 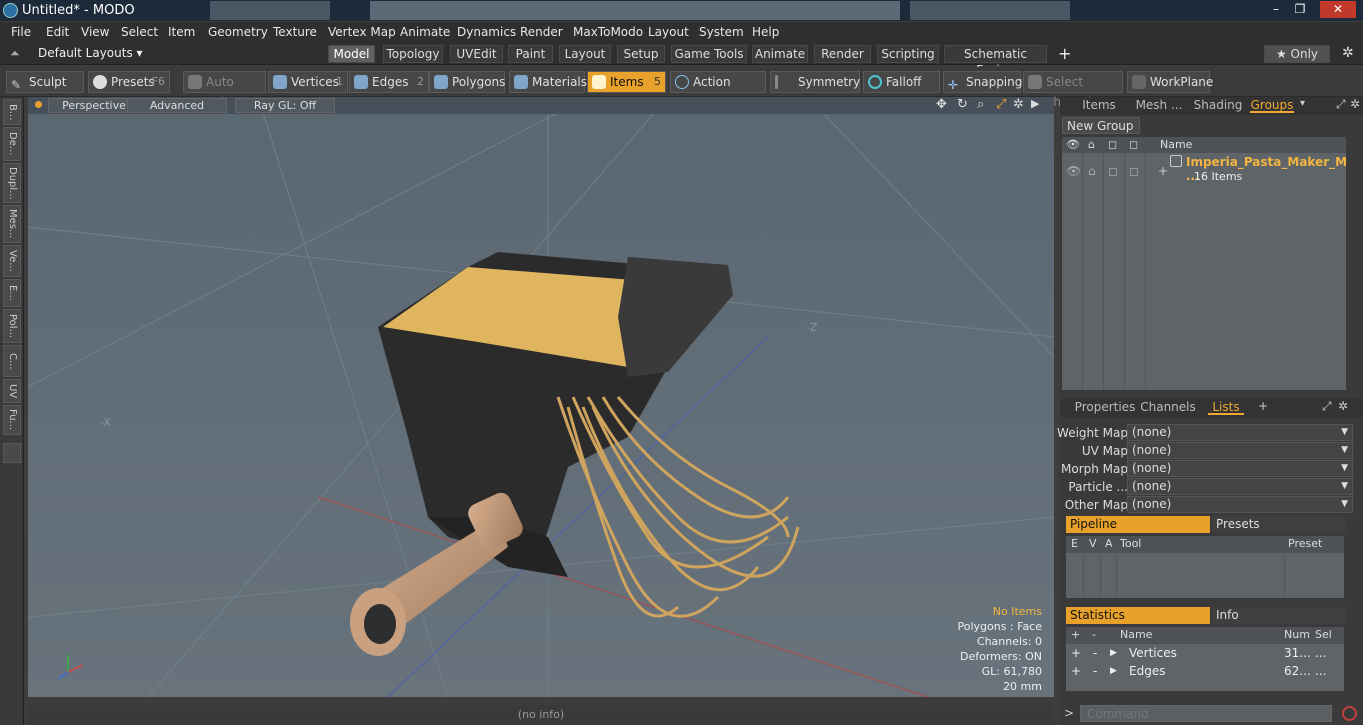 What do you see at coordinates (351, 54) in the screenshot?
I see `tab-model: Model` at bounding box center [351, 54].